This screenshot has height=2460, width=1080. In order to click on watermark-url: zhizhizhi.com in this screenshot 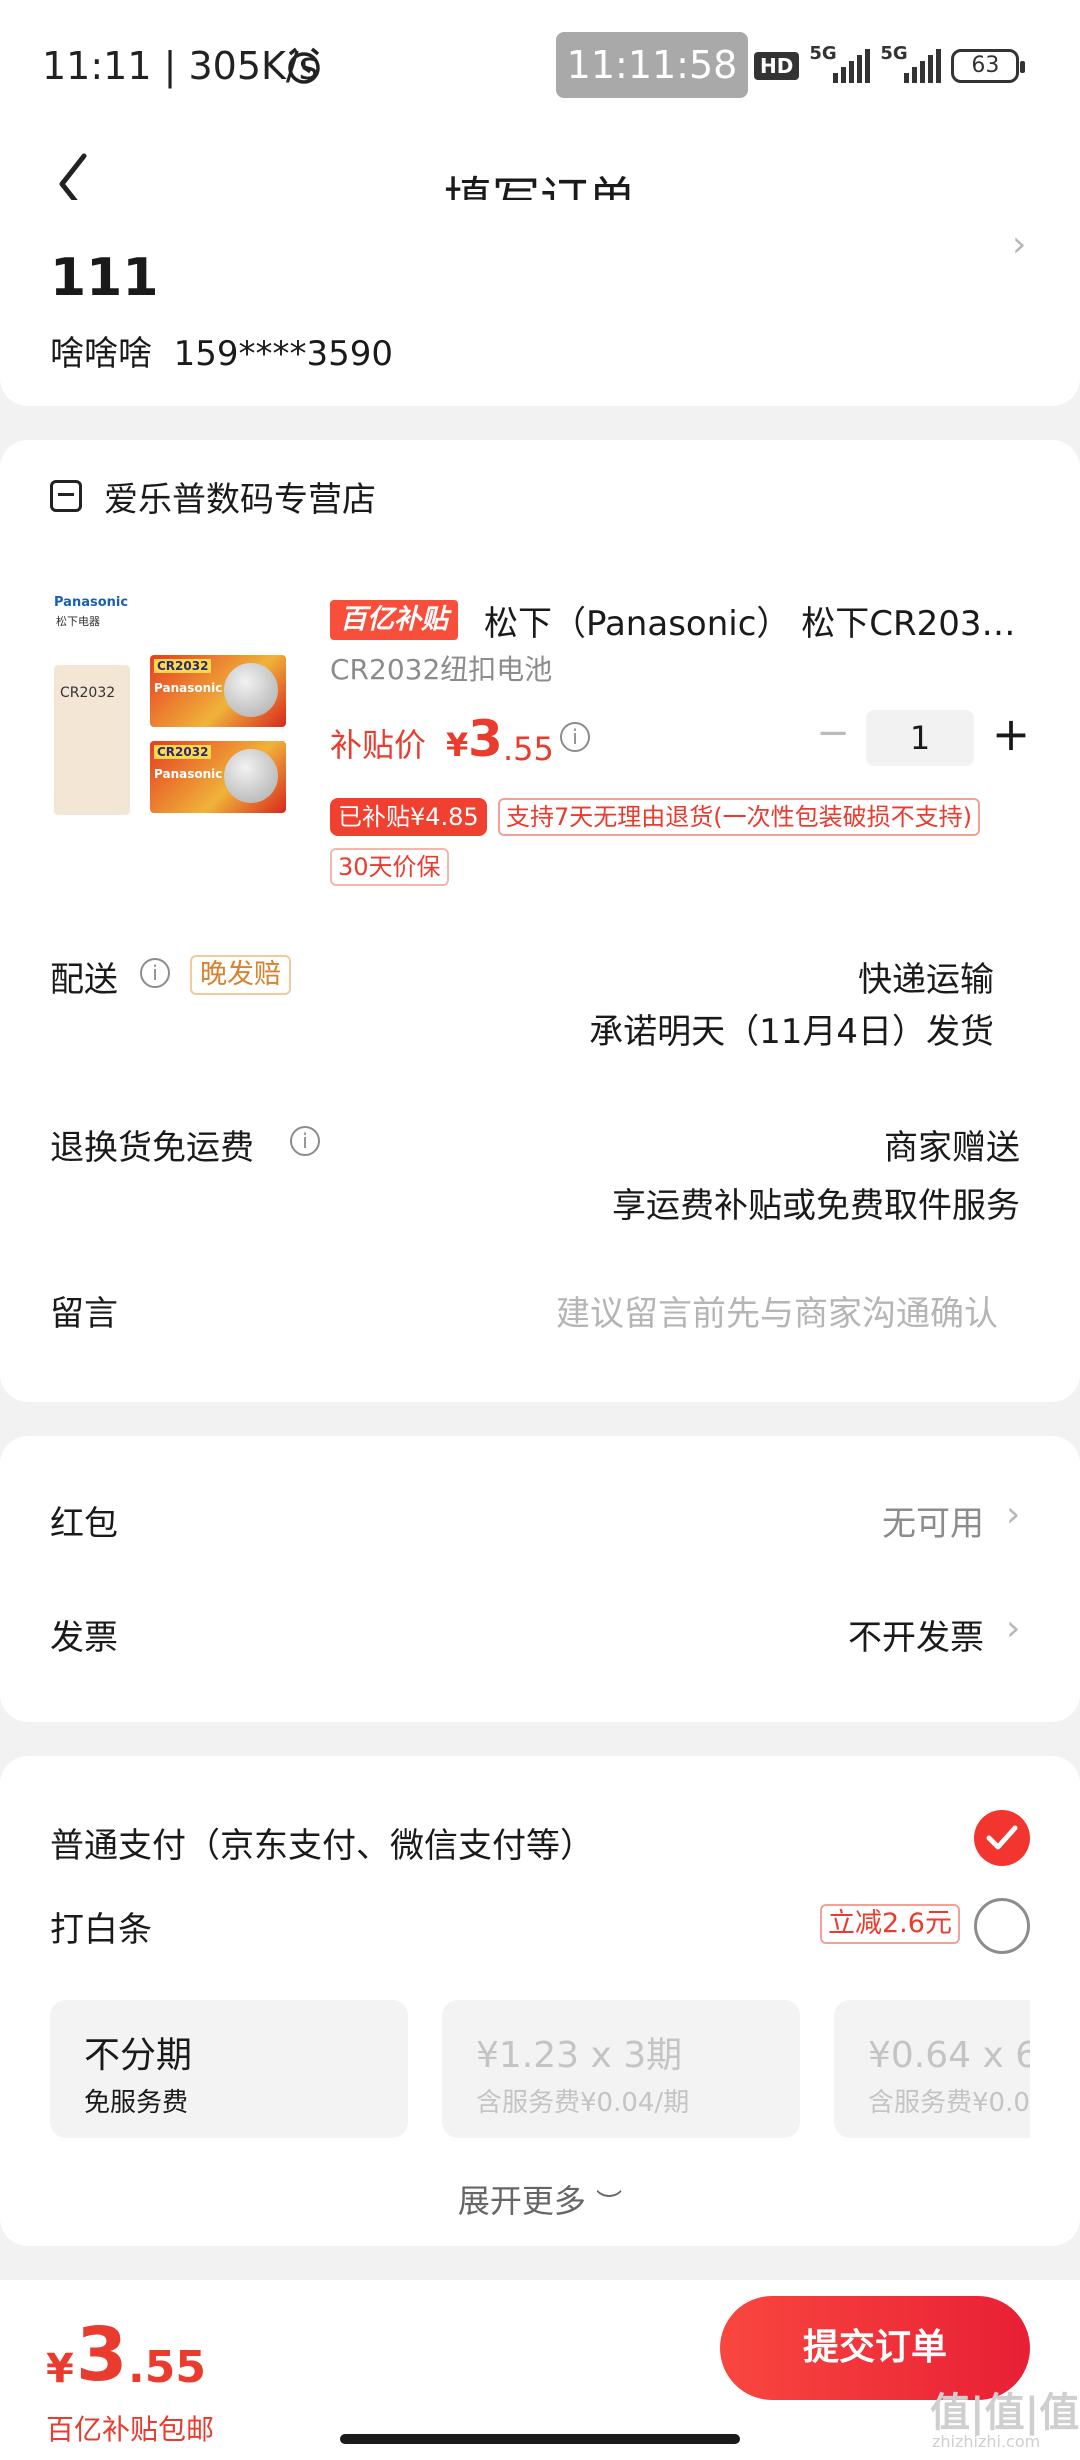, I will do `click(986, 2441)`.